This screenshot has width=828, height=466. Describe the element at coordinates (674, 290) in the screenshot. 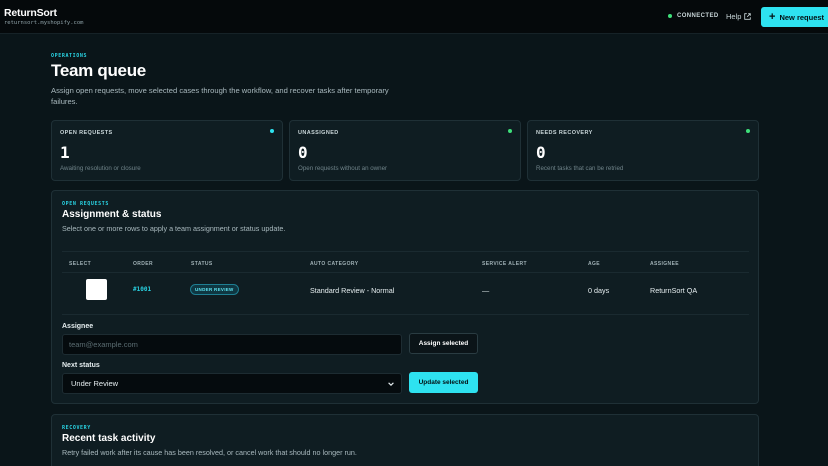

I see `assignee-name: ReturnSort QA` at that location.